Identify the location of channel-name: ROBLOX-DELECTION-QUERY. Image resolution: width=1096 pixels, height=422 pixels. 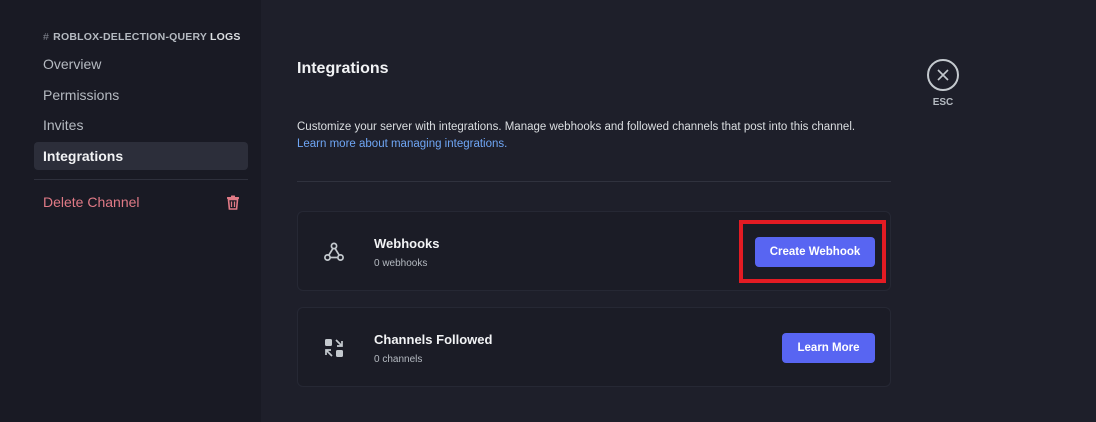
(130, 37).